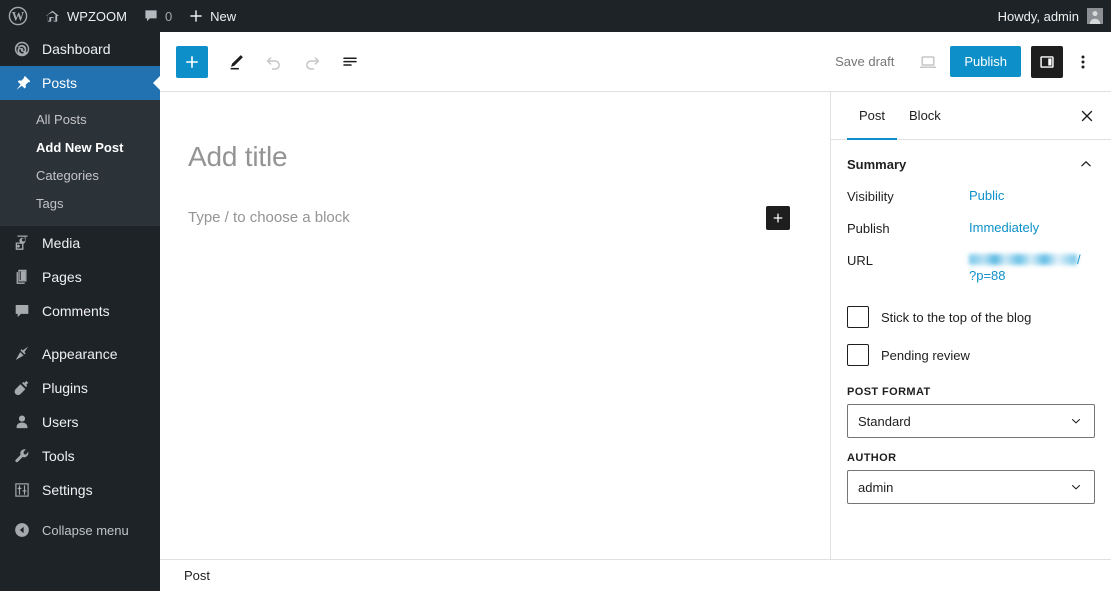 The image size is (1111, 591). What do you see at coordinates (80, 422) in the screenshot?
I see `sidebar-item-users: Users` at bounding box center [80, 422].